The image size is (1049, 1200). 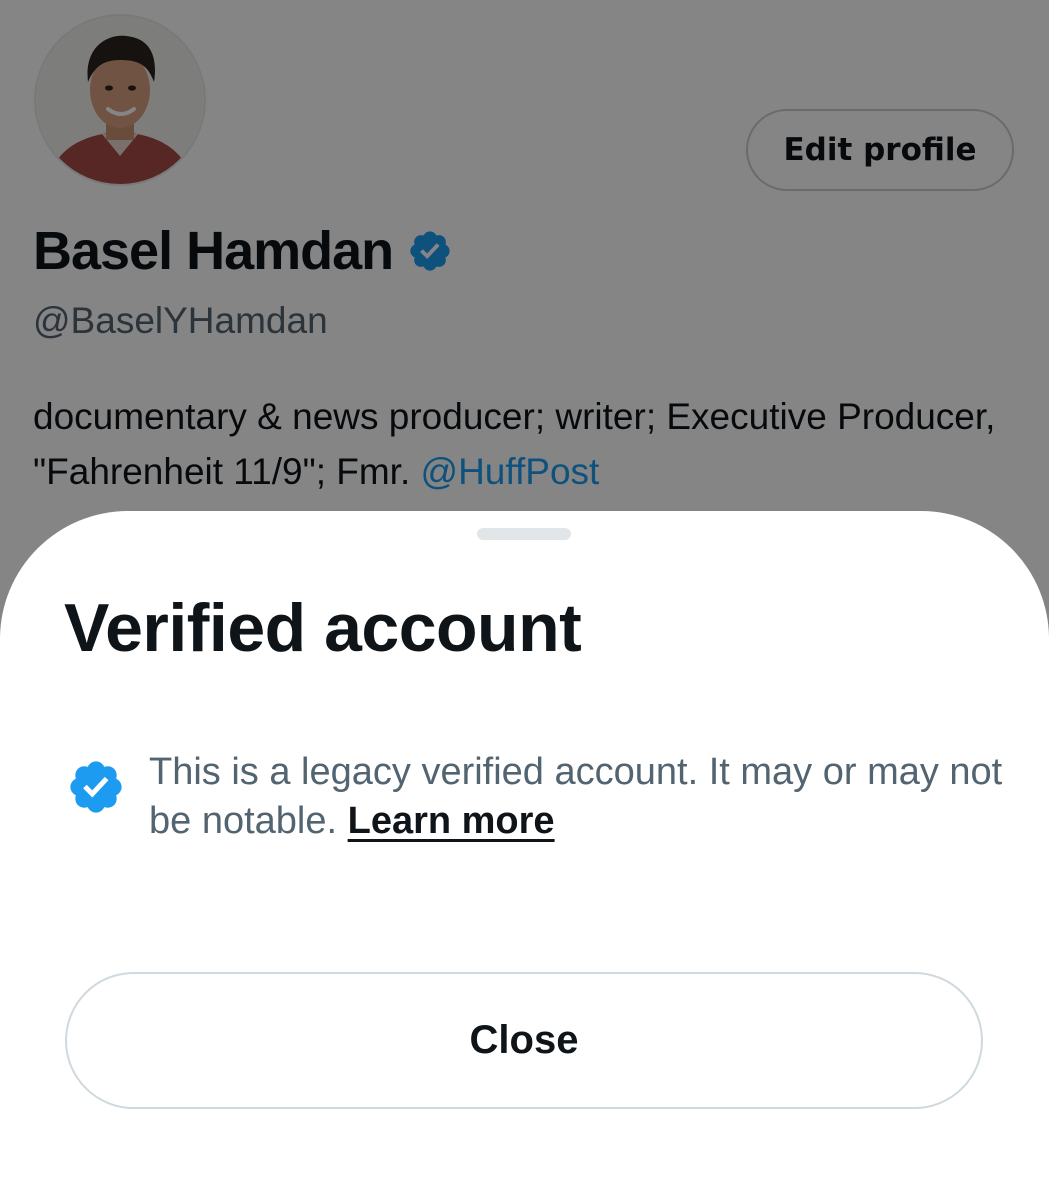 What do you see at coordinates (451, 821) in the screenshot?
I see `learn-more-link: Learn more` at bounding box center [451, 821].